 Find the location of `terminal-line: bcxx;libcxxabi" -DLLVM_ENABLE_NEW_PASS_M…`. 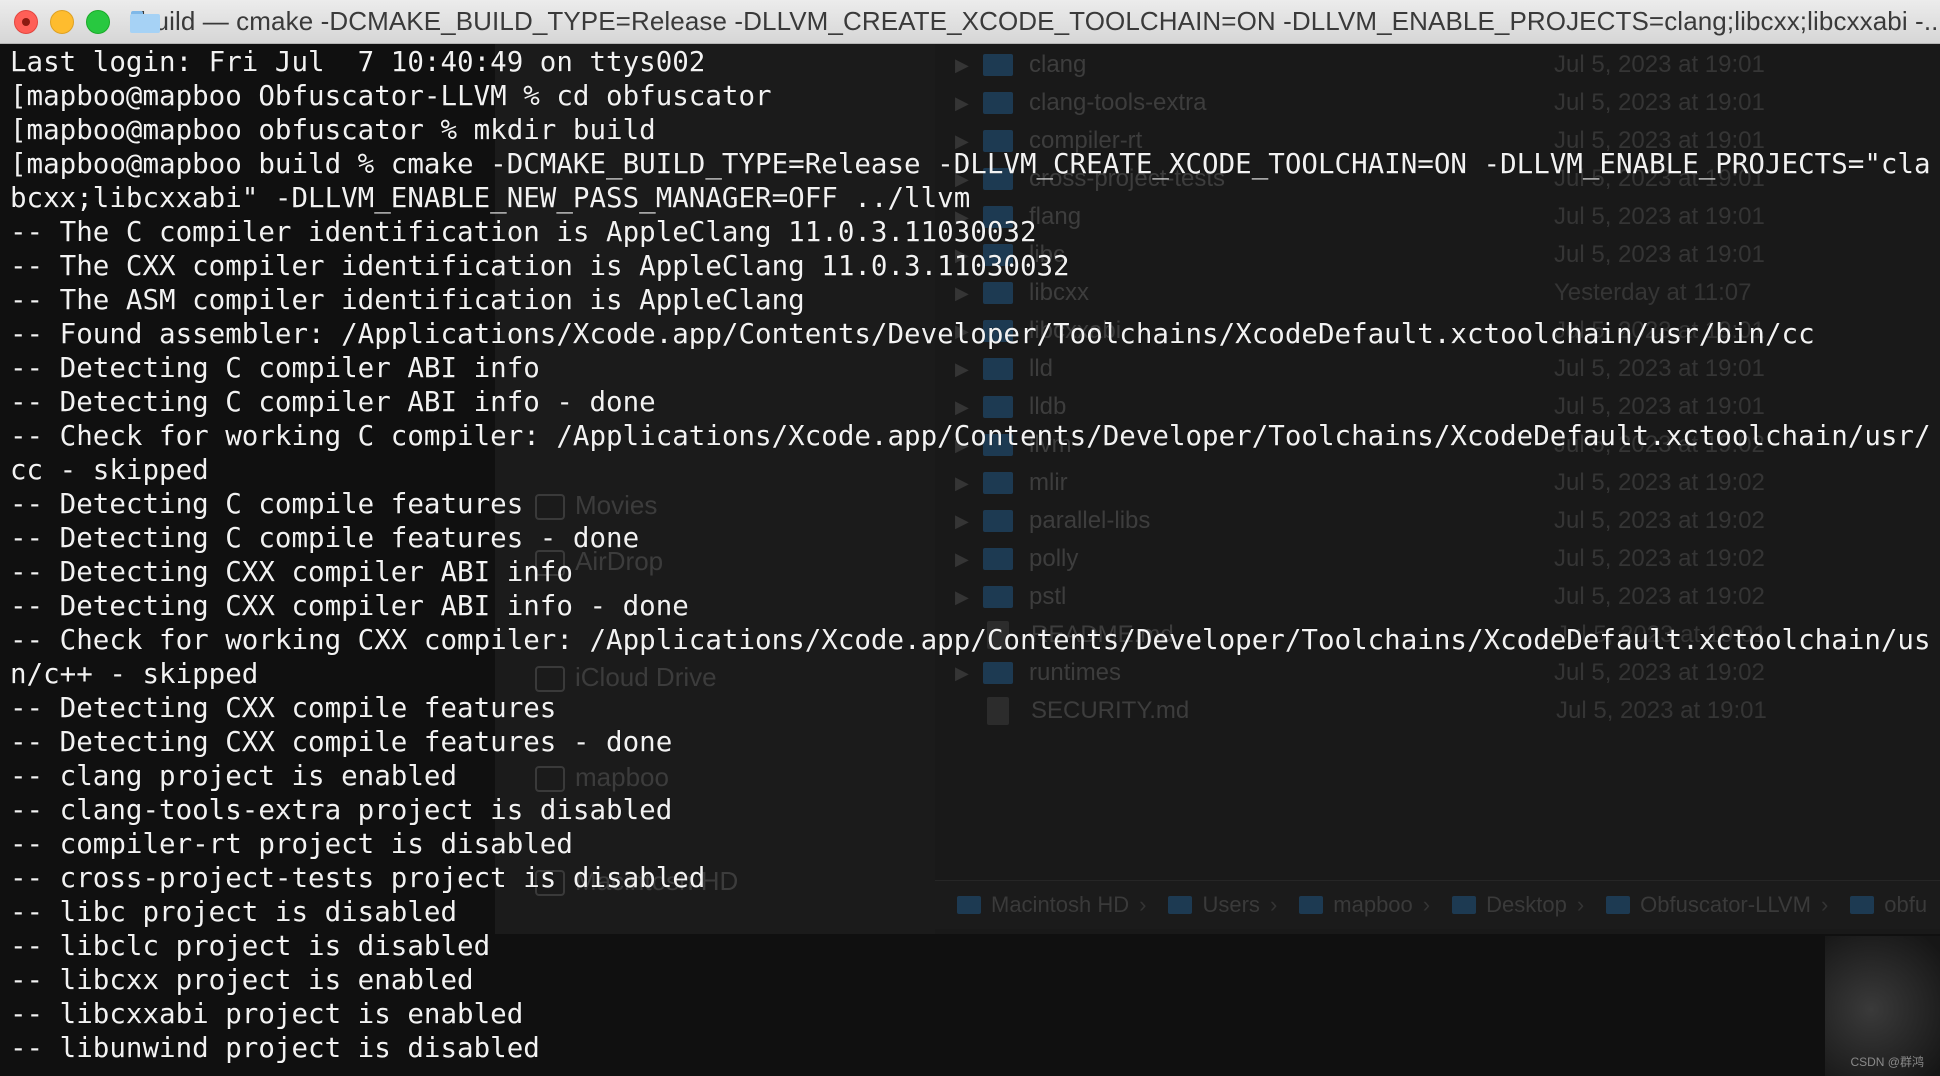

terminal-line: bcxx;libcxxabi" -DLLVM_ENABLE_NEW_PASS_M… is located at coordinates (490, 198).